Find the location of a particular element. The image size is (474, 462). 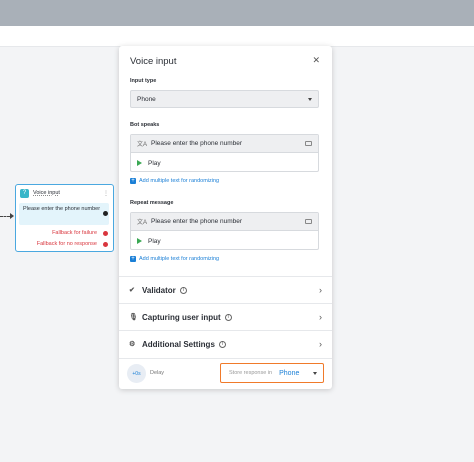

add-text-label: Add multiple text for randomizing is located at coordinates (179, 181).